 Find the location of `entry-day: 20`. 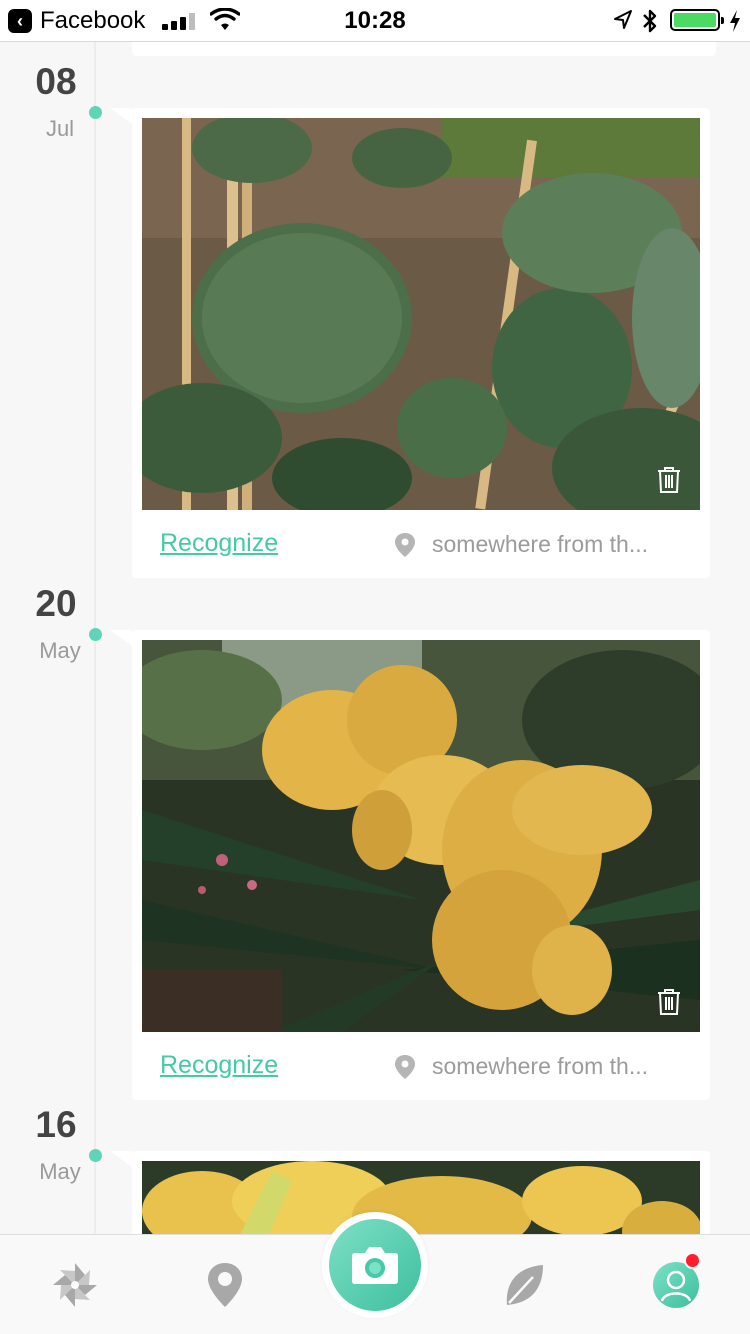

entry-day: 20 is located at coordinates (56, 603).